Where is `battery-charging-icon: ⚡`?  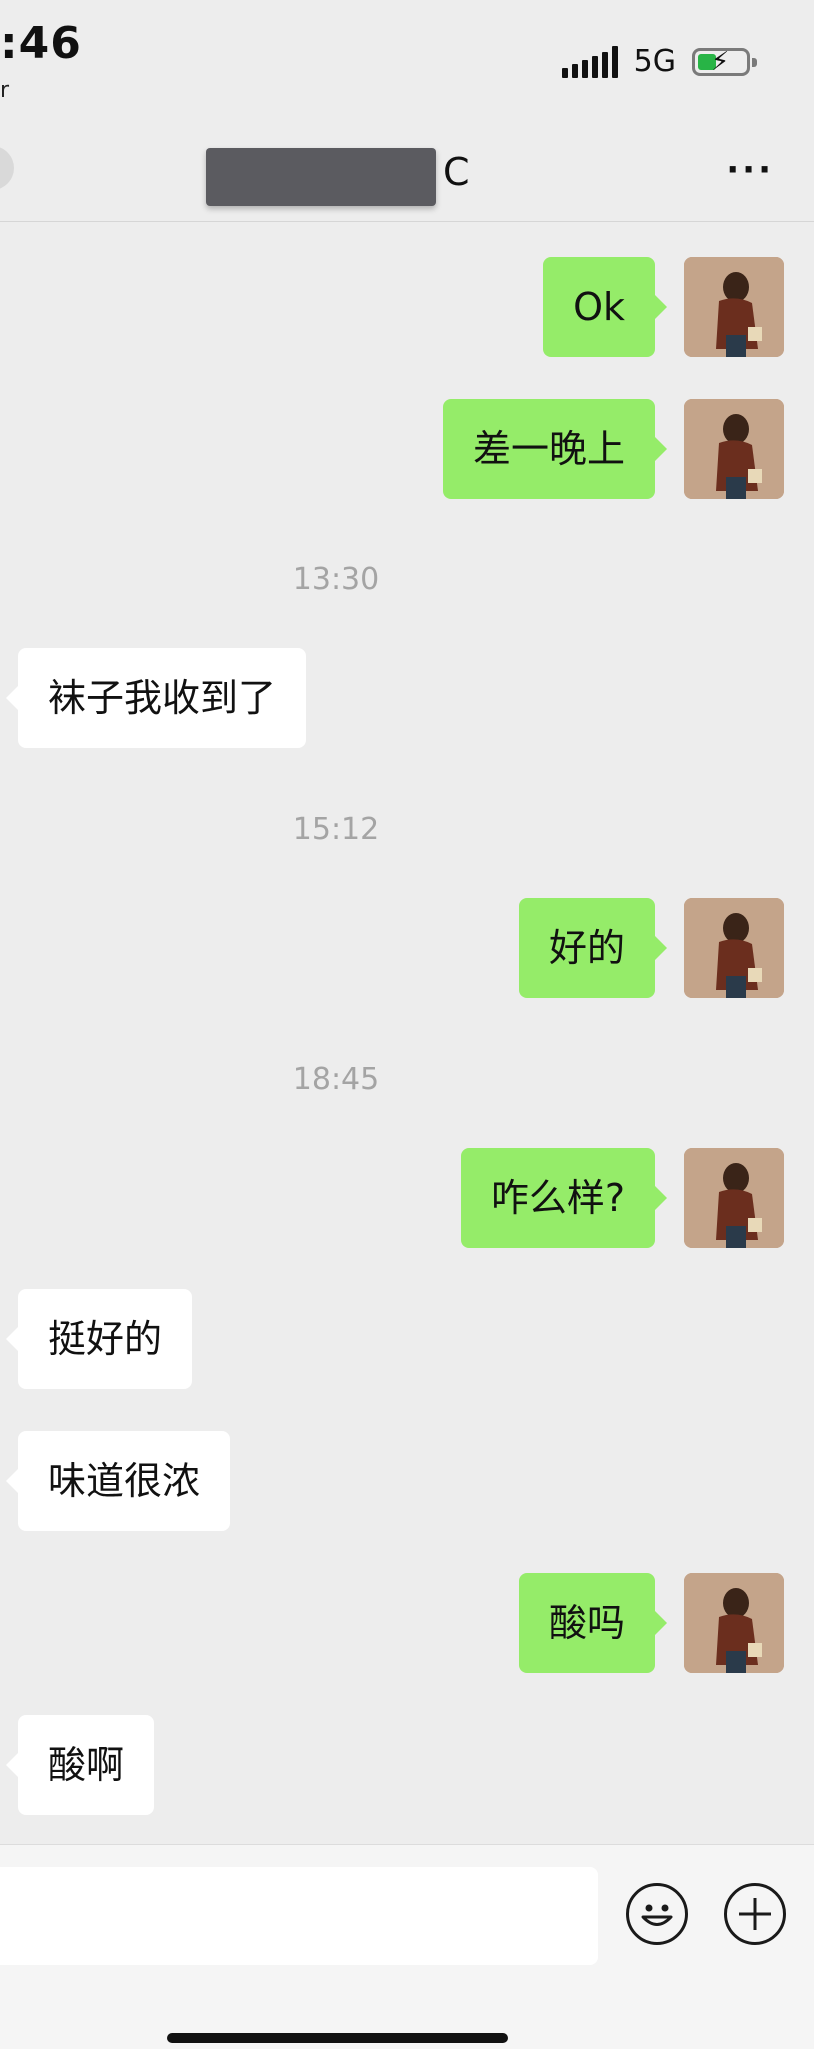 battery-charging-icon: ⚡ is located at coordinates (724, 61).